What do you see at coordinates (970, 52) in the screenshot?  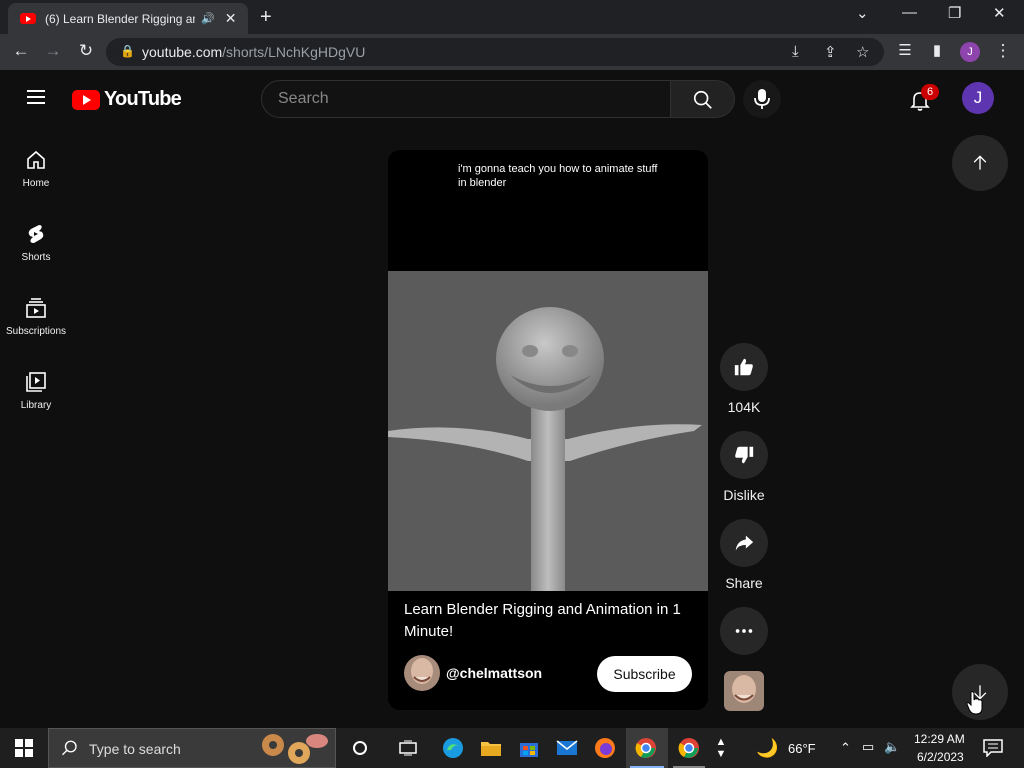 I see `browser-profile-avatar: J` at bounding box center [970, 52].